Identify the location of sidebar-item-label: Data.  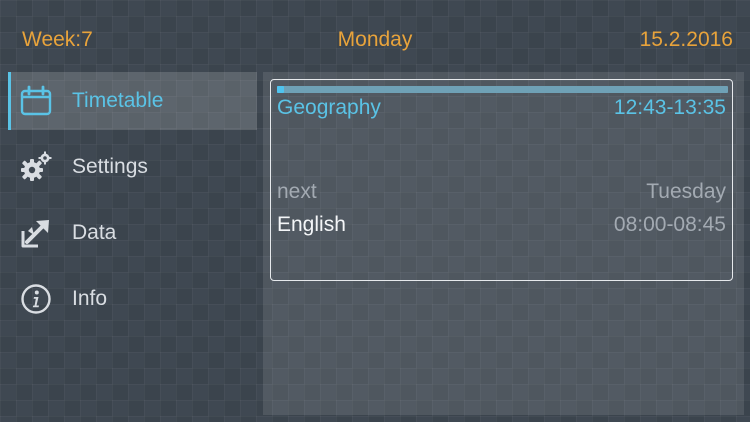
(94, 232).